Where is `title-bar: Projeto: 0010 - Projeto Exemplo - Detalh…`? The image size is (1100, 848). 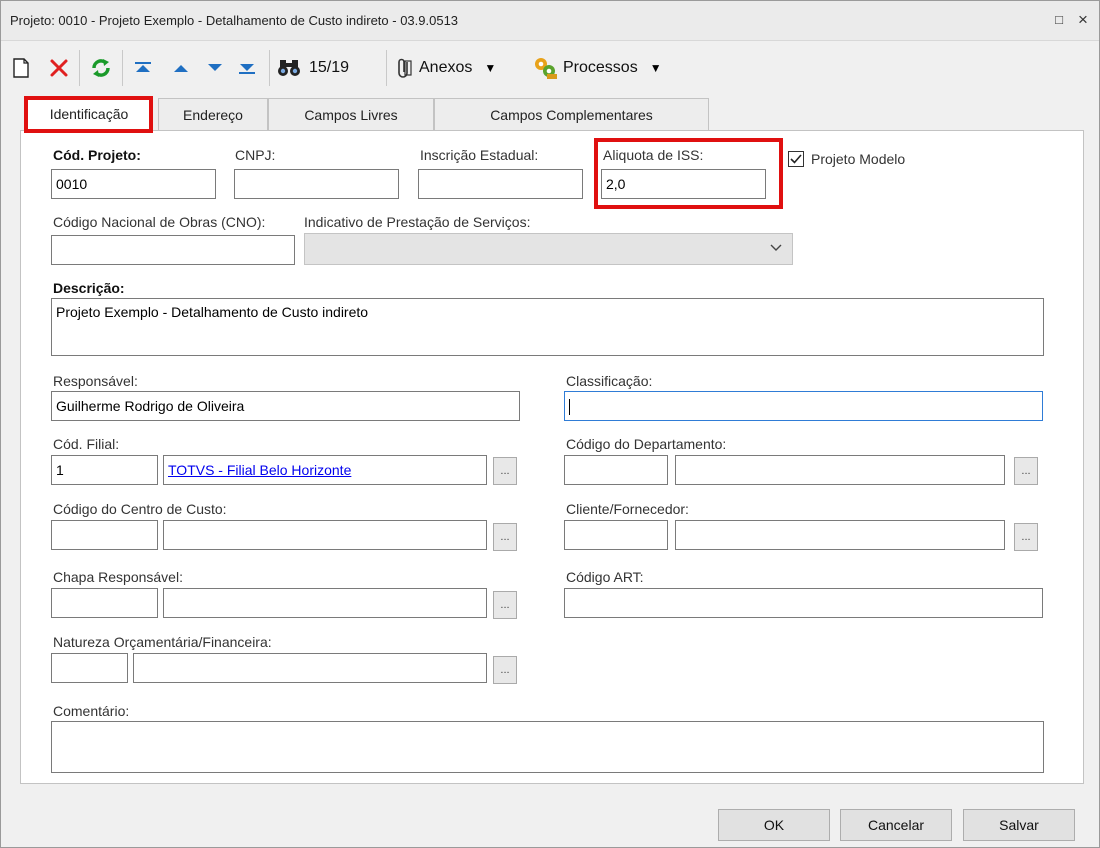 title-bar: Projeto: 0010 - Projeto Exemplo - Detalh… is located at coordinates (550, 21).